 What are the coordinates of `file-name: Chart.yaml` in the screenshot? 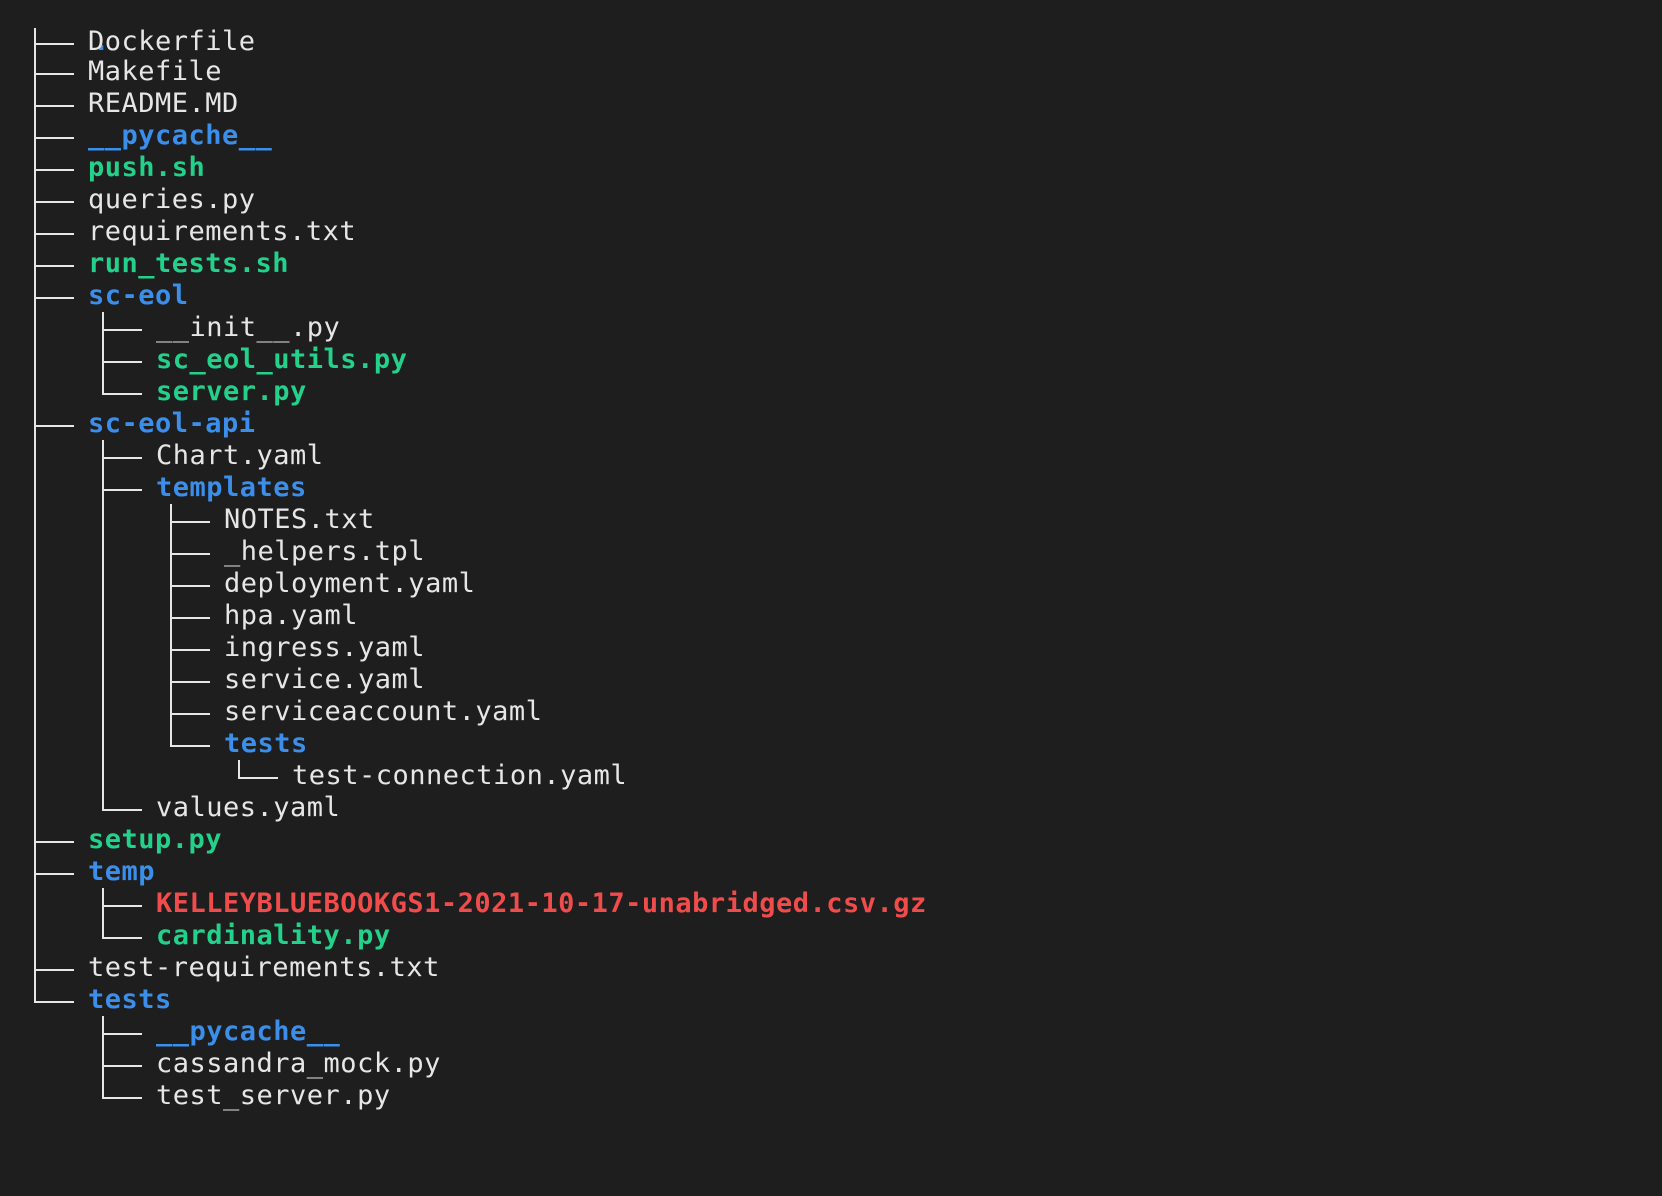 It's located at (240, 455).